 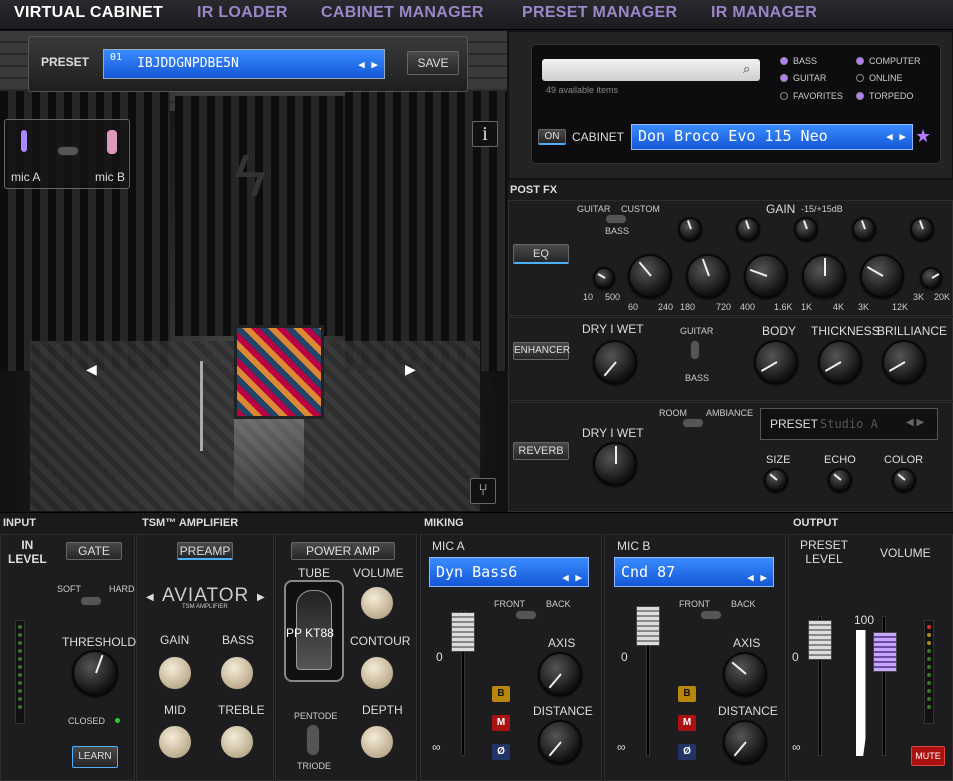 What do you see at coordinates (237, 742) in the screenshot?
I see `treble-knob` at bounding box center [237, 742].